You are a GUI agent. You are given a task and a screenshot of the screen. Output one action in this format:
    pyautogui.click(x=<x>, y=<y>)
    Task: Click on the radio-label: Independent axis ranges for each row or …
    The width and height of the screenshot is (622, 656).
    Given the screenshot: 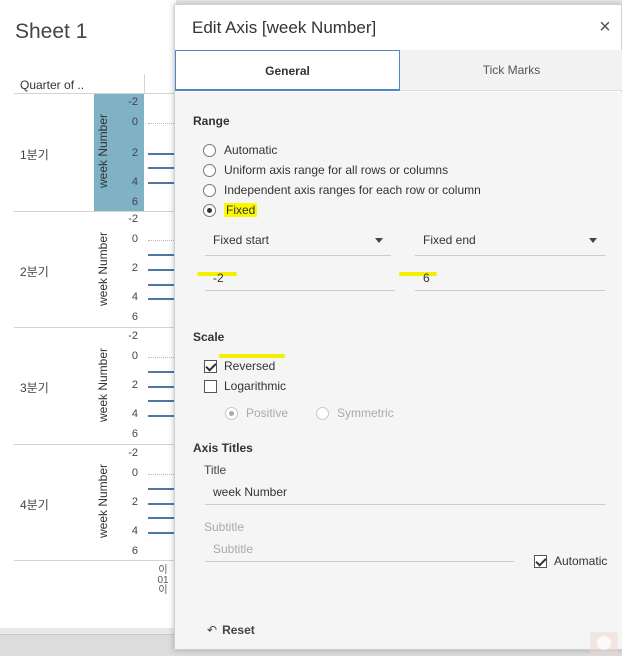 What is the action you would take?
    pyautogui.click(x=352, y=190)
    